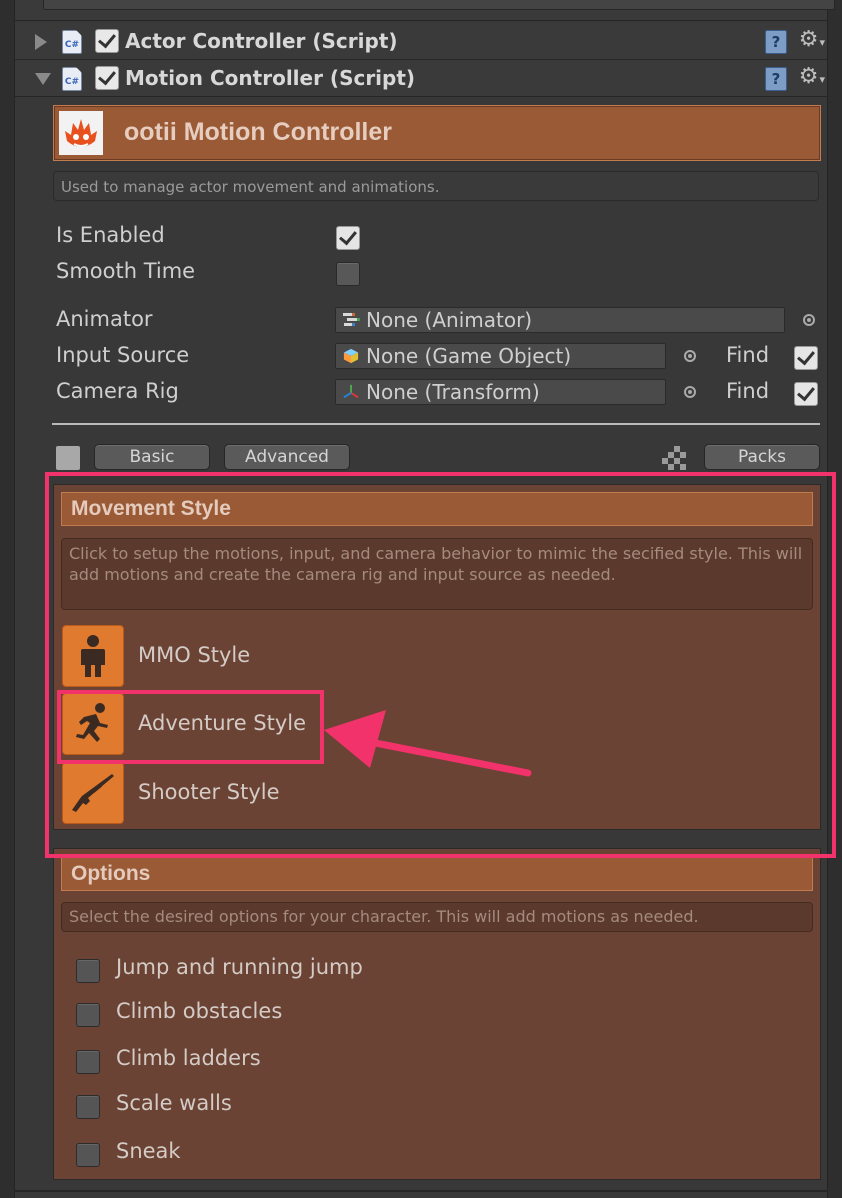 The height and width of the screenshot is (1198, 842). I want to click on smooth-time-checkbox, so click(348, 274).